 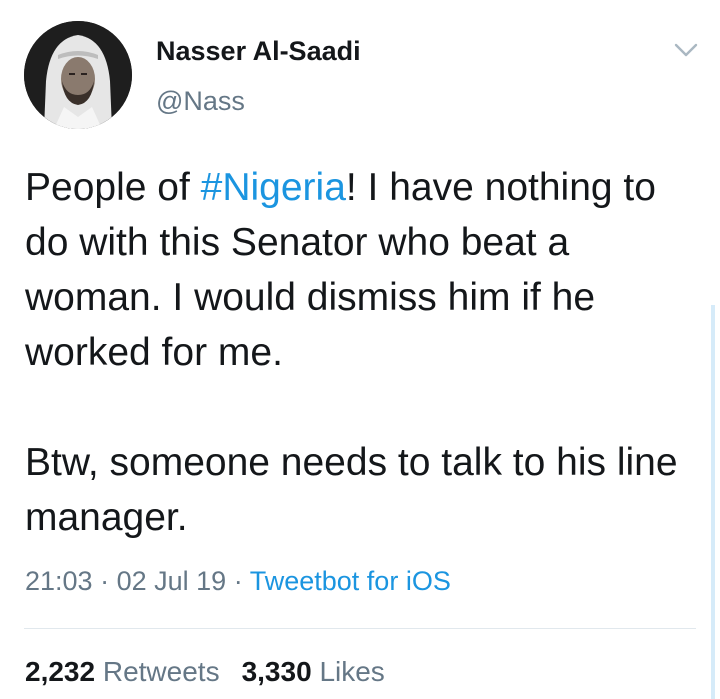 I want to click on tweet-text-start: People of, so click(x=113, y=187).